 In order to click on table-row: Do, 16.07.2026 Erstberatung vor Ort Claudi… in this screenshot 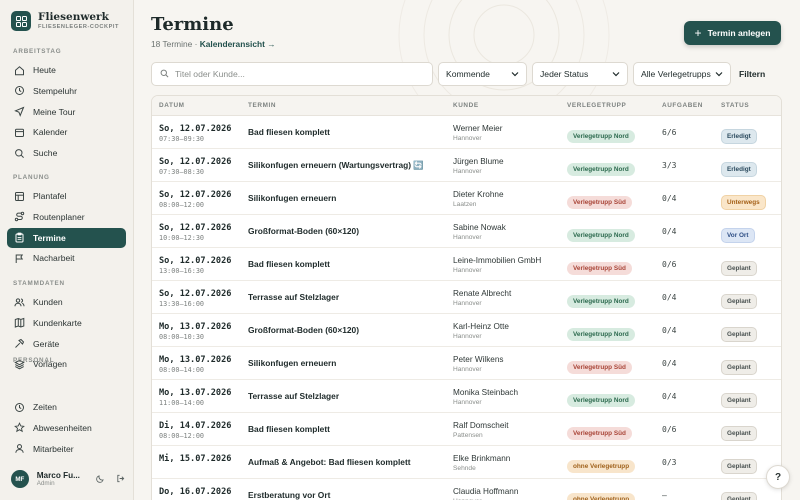, I will do `click(466, 489)`.